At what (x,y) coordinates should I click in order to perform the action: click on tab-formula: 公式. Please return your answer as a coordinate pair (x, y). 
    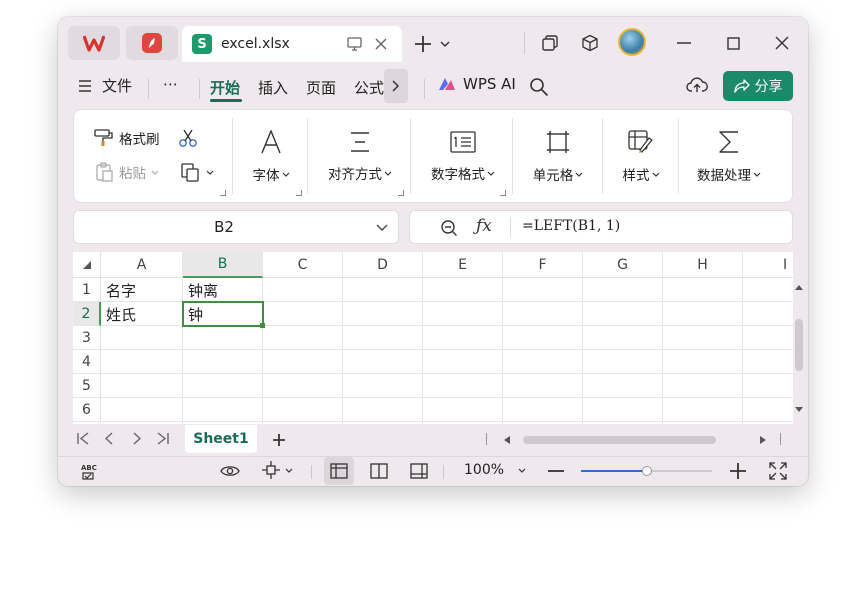
    Looking at the image, I should click on (369, 87).